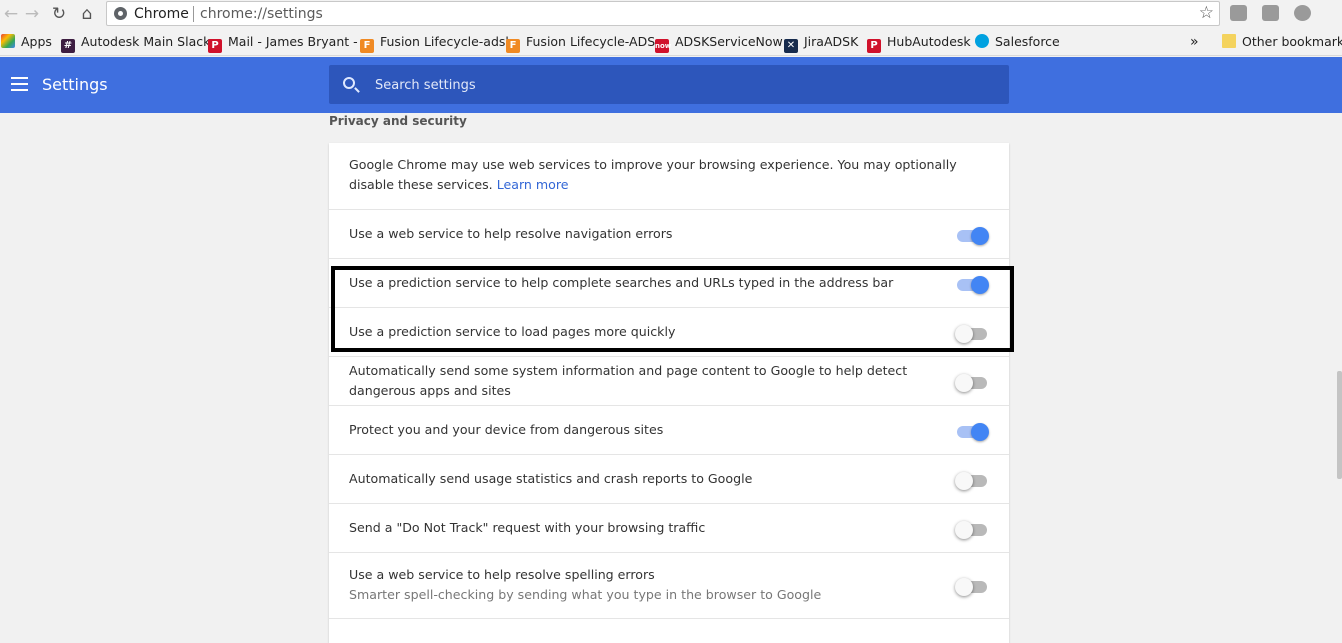 The height and width of the screenshot is (643, 1342). Describe the element at coordinates (669, 630) in the screenshot. I see `next-setting-row` at that location.